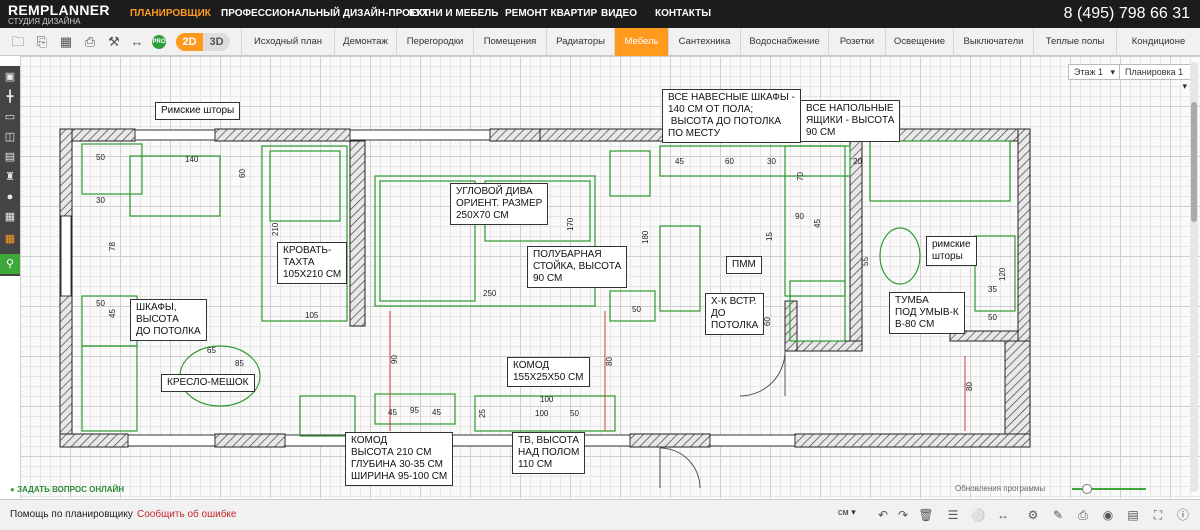 The image size is (1200, 530). Describe the element at coordinates (769, 236) in the screenshot. I see `dim-label: 15` at that location.